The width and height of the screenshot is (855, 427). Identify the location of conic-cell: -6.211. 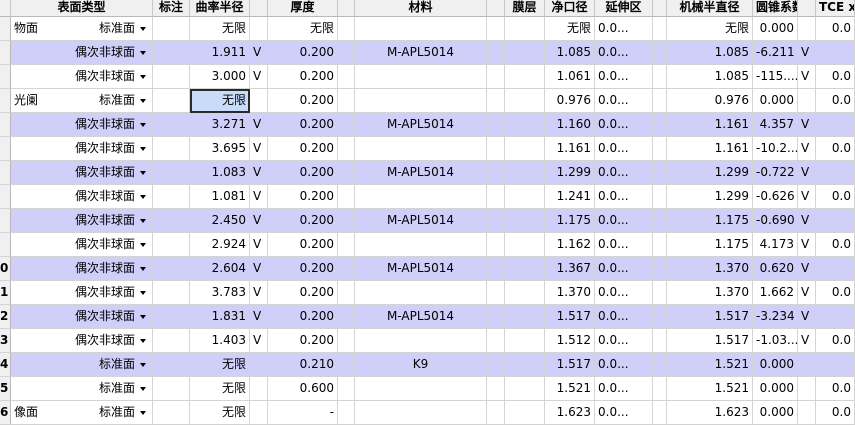
(775, 53).